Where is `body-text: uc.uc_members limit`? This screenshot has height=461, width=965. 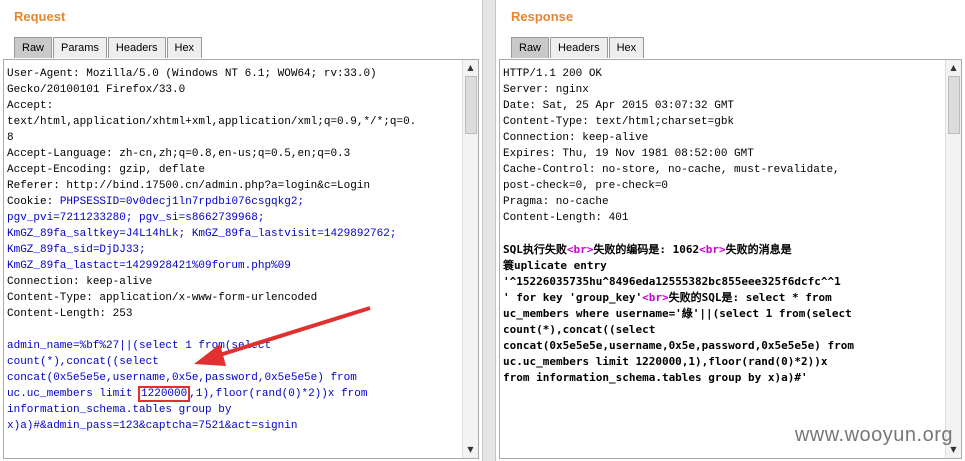 body-text: uc.uc_members limit is located at coordinates (73, 394).